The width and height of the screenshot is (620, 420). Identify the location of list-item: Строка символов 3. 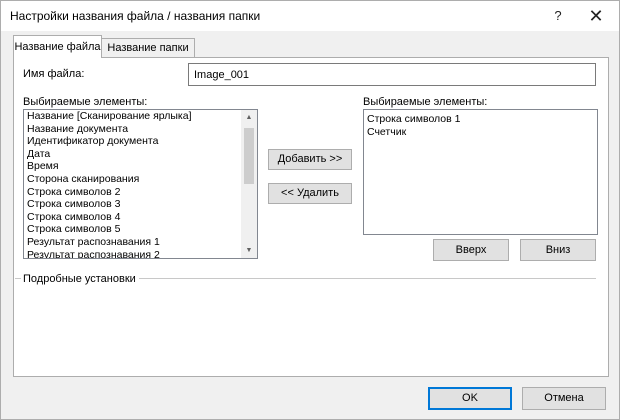
(140, 204).